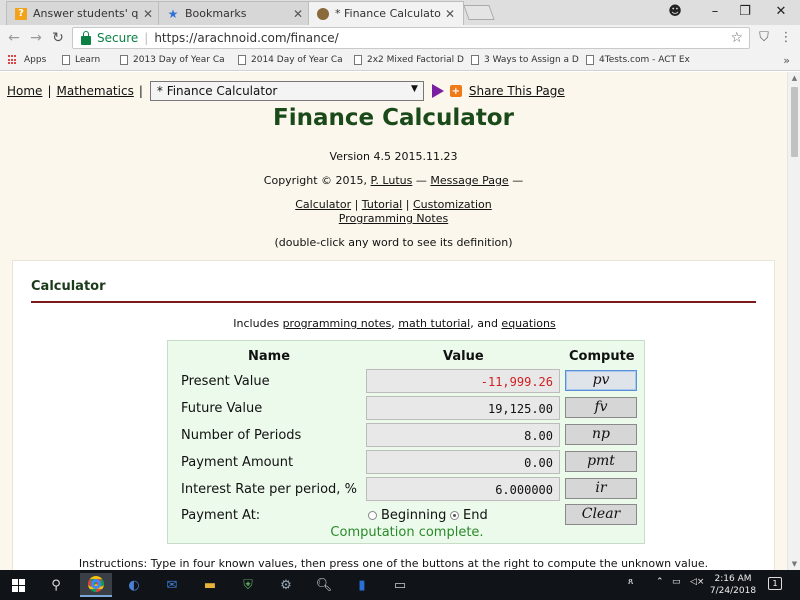 The height and width of the screenshot is (600, 800). Describe the element at coordinates (794, 78) in the screenshot. I see `scroll-up-icon: ▲` at that location.